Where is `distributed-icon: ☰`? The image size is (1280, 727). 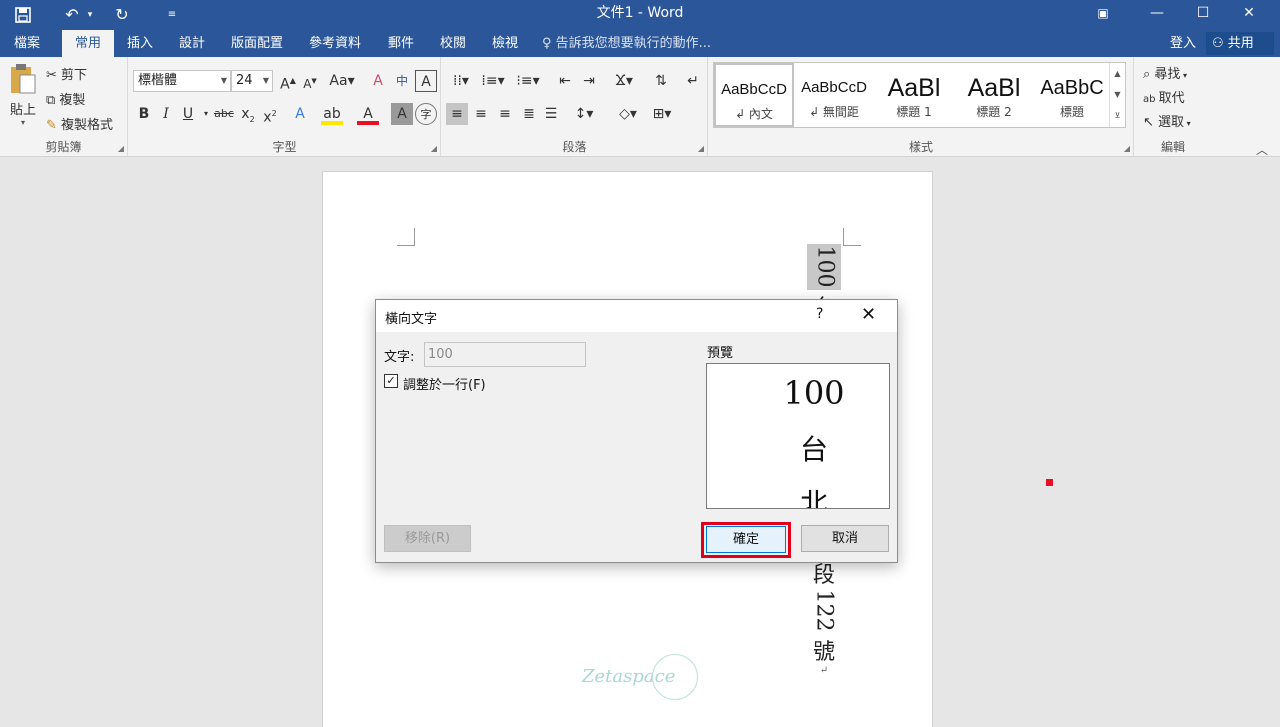
distributed-icon: ☰ is located at coordinates (551, 114).